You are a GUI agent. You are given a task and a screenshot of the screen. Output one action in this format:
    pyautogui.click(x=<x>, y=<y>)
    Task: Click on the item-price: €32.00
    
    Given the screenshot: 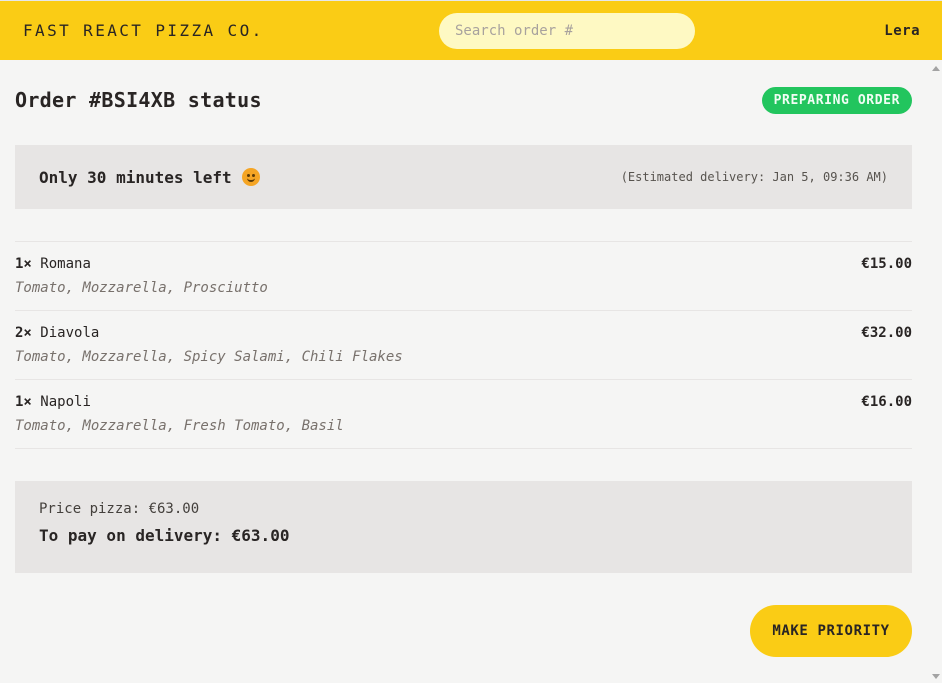 What is the action you would take?
    pyautogui.click(x=886, y=333)
    